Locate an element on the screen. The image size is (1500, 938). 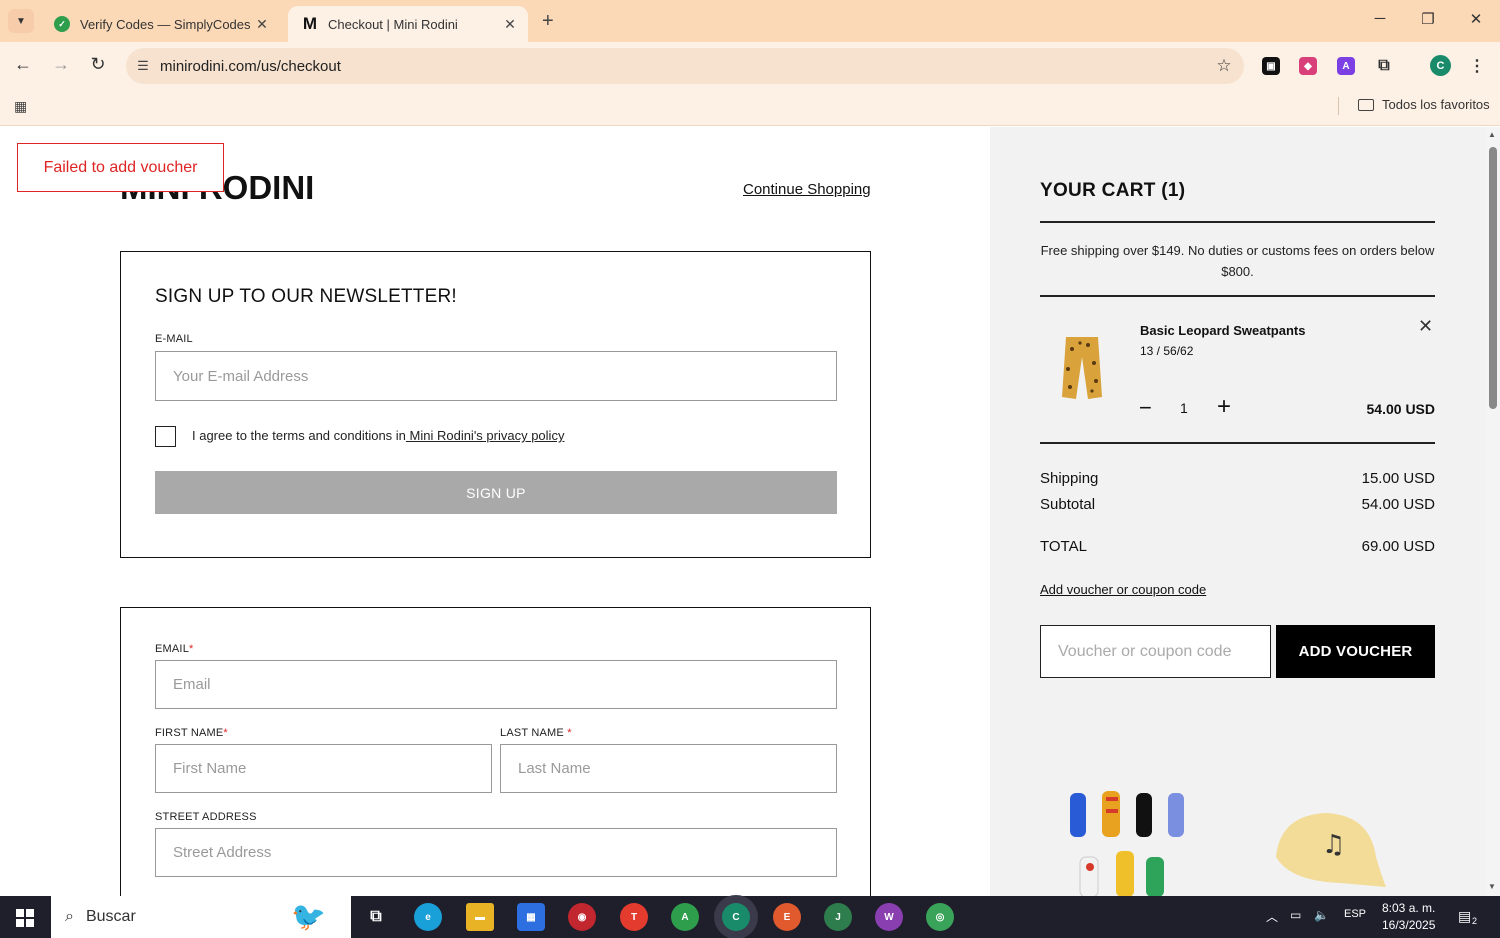
chrome-profile-t-icon: T is located at coordinates (634, 917).